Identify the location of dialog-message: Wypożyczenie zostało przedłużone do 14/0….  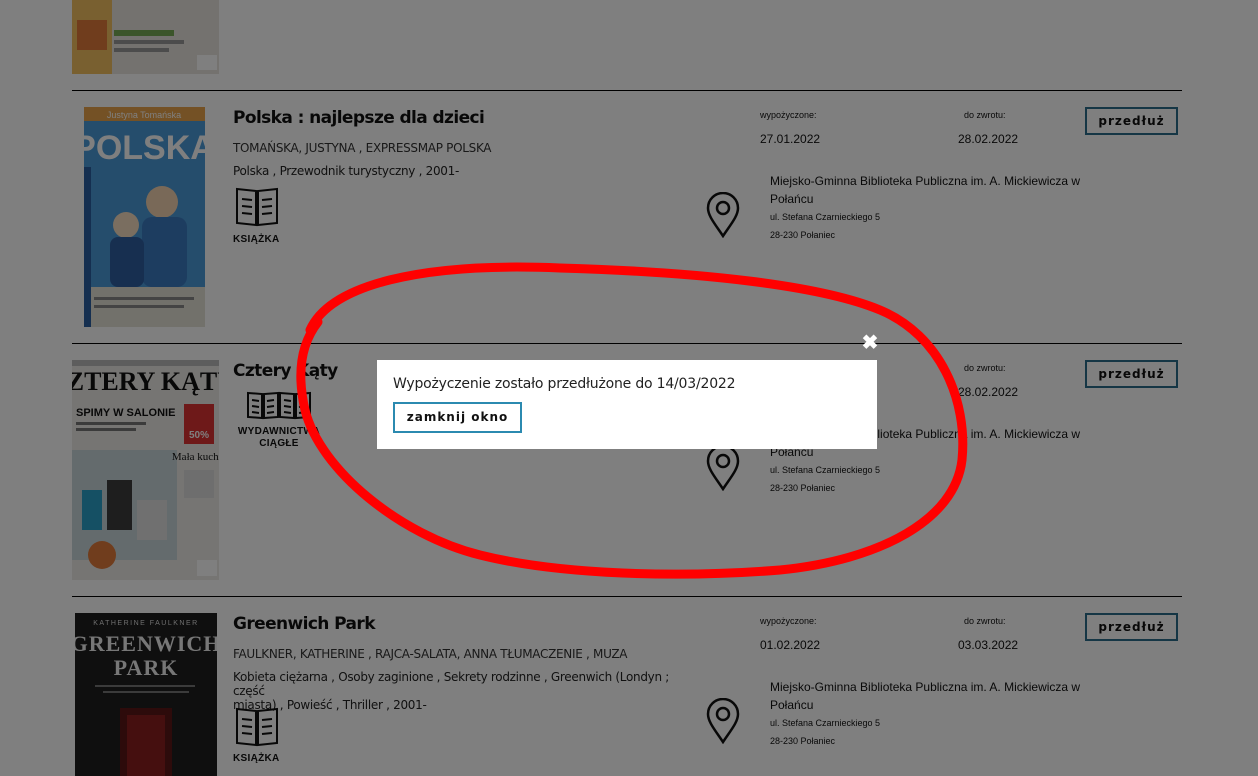
(564, 384).